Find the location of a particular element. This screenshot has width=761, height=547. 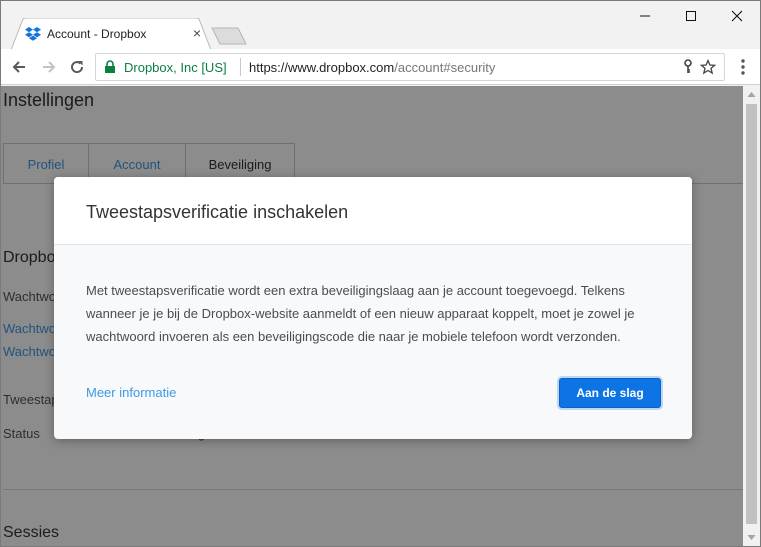

url-host: https://www.dropbox.com is located at coordinates (322, 67).